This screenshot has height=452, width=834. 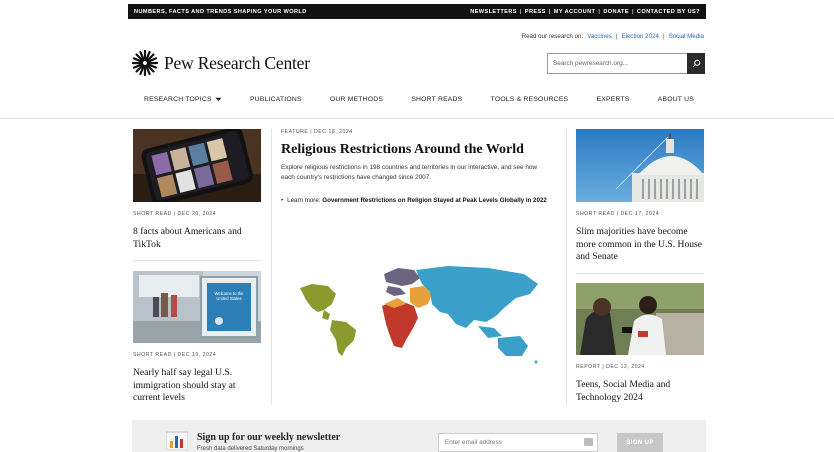 What do you see at coordinates (229, 296) in the screenshot?
I see `welcome-sign-text: Welcome to the United States` at bounding box center [229, 296].